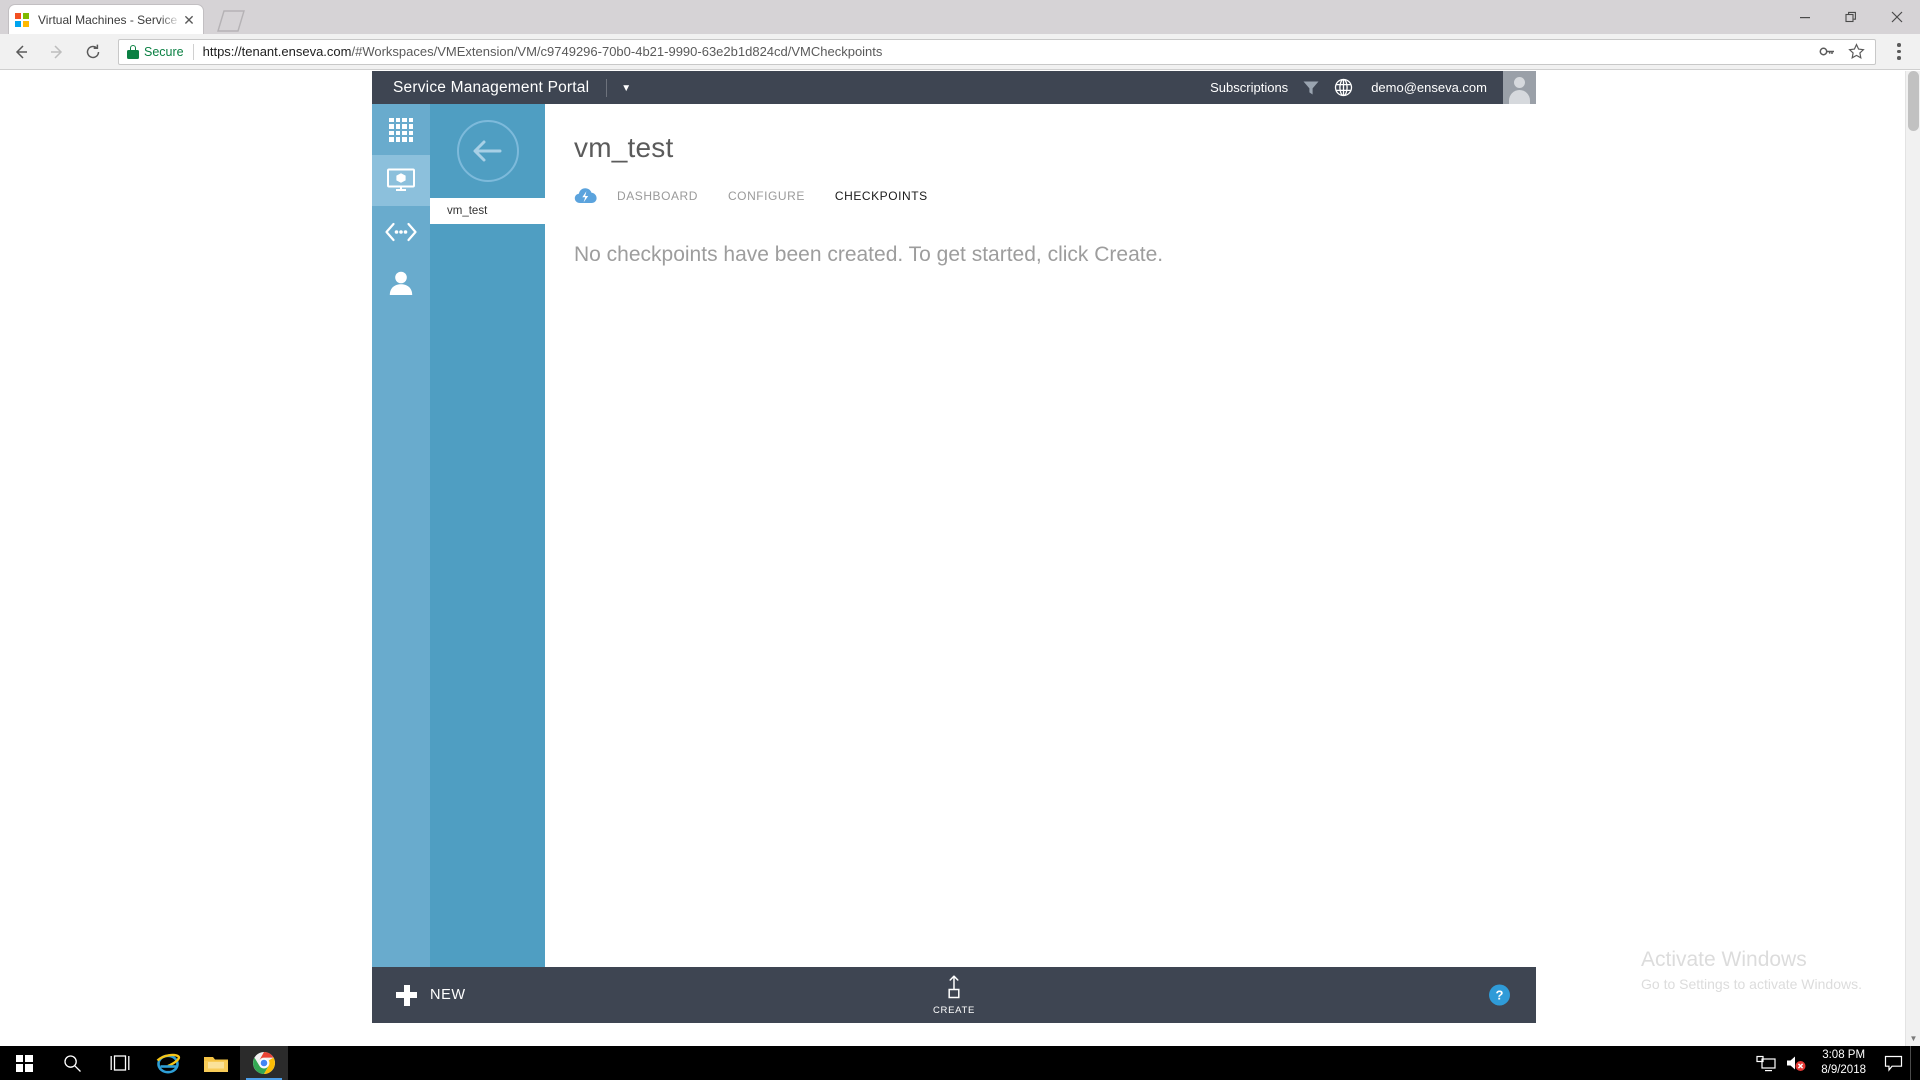 This screenshot has height=1080, width=1920. I want to click on system-tray: 3:08 PM 8/9/2018, so click(1835, 1063).